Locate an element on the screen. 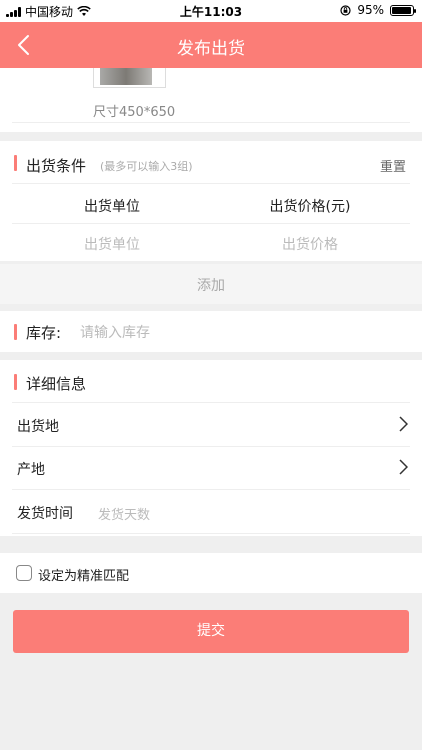 This screenshot has width=422, height=750. product-image is located at coordinates (129, 78).